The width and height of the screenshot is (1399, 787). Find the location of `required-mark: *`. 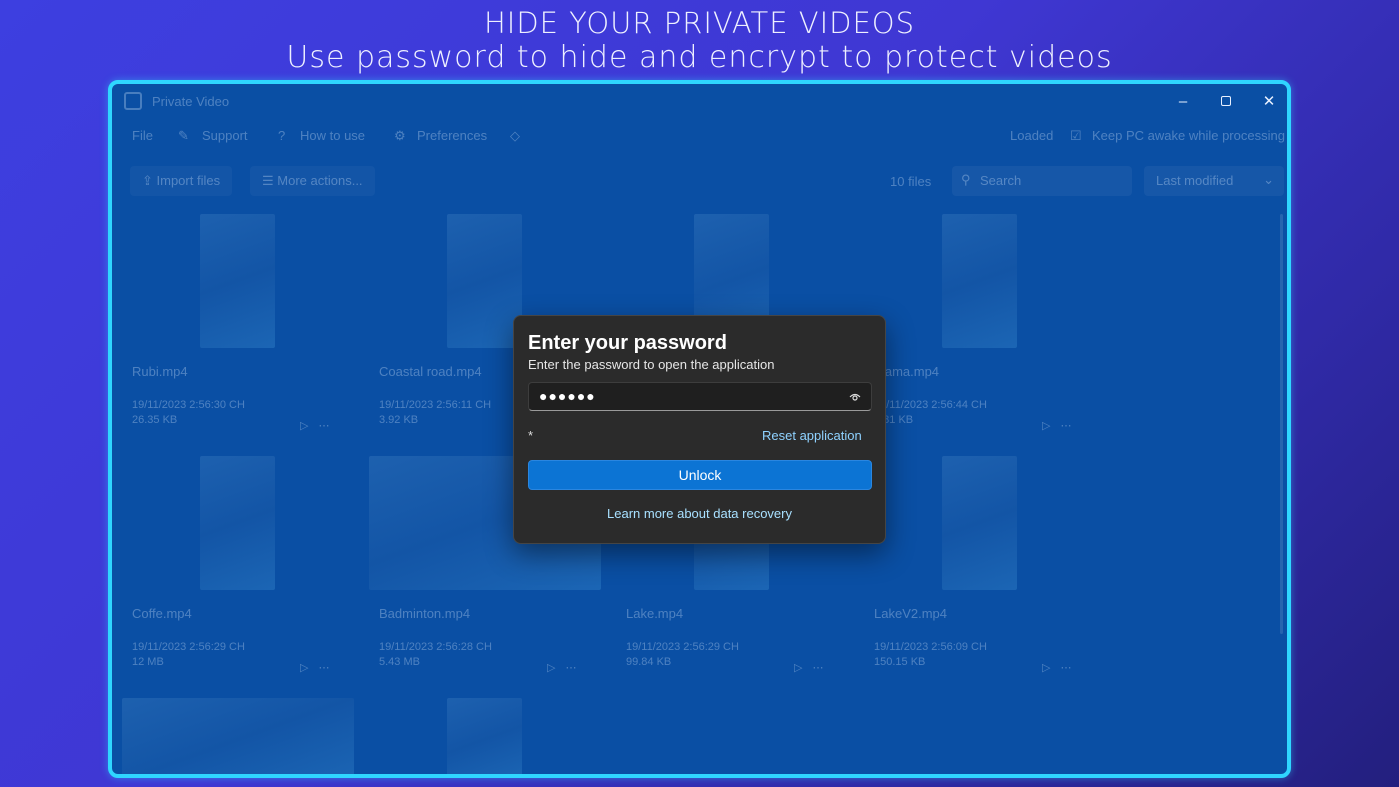

required-mark: * is located at coordinates (531, 435).